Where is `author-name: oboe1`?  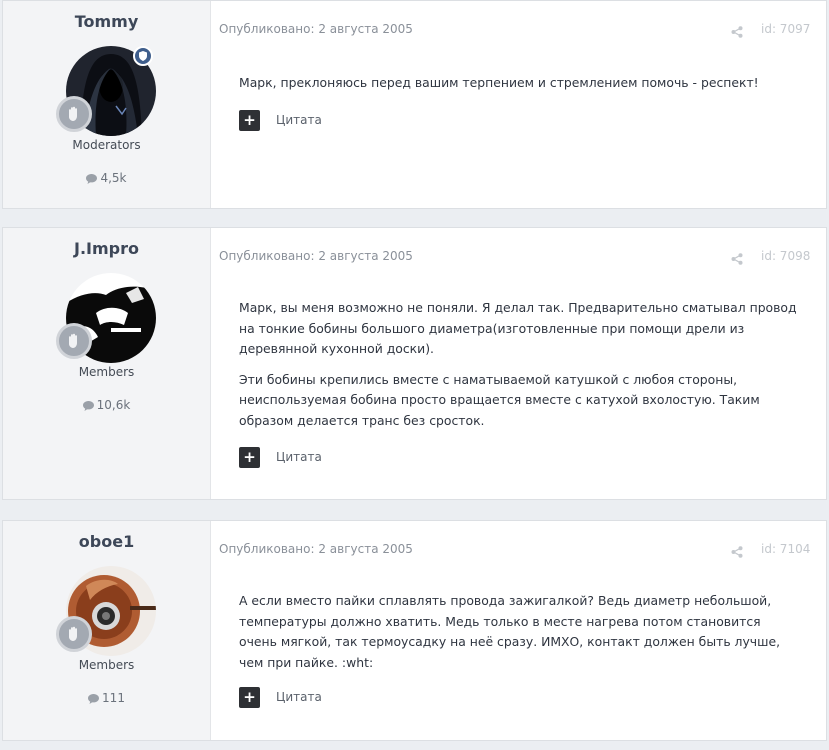 author-name: oboe1 is located at coordinates (106, 541).